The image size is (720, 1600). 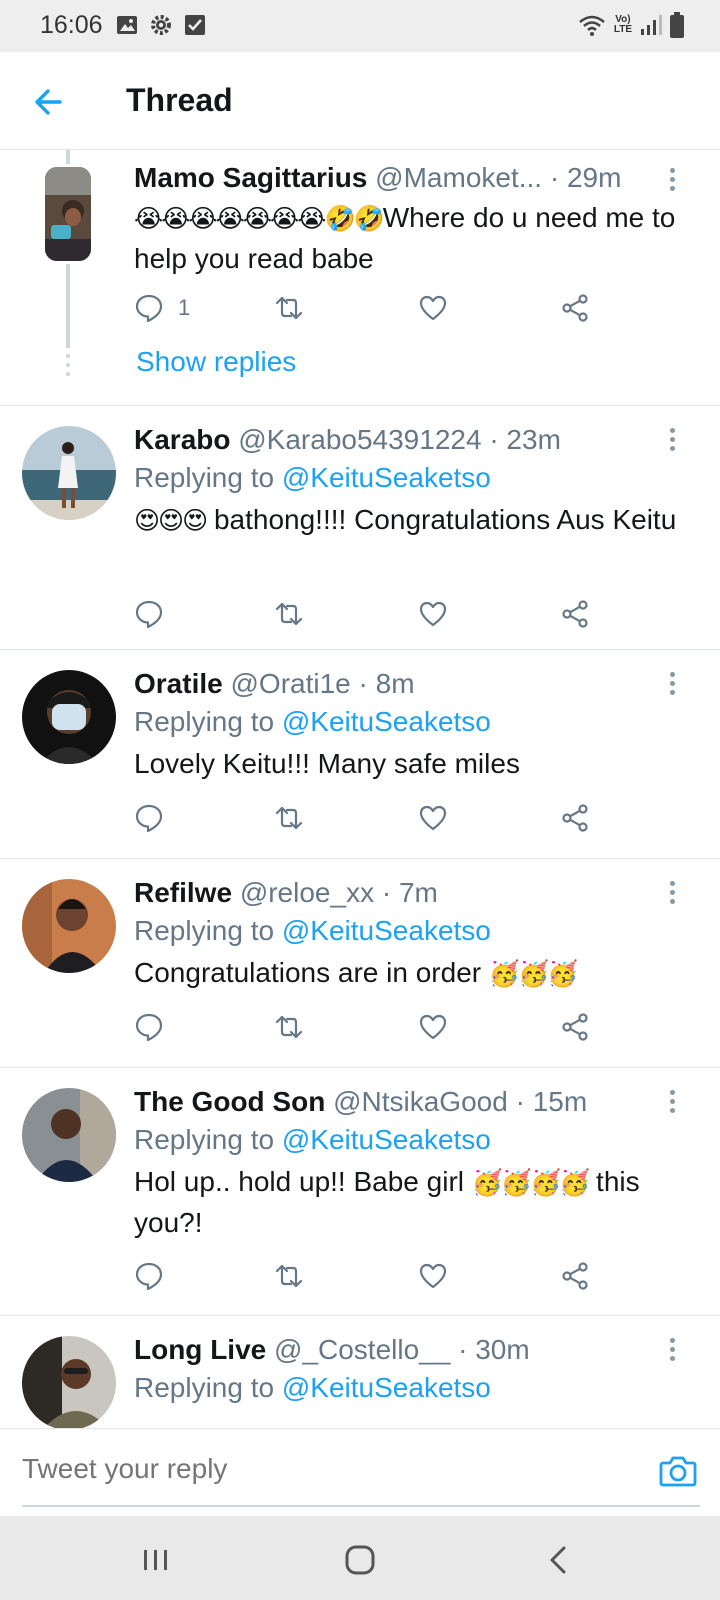 I want to click on home-icon, so click(x=360, y=1560).